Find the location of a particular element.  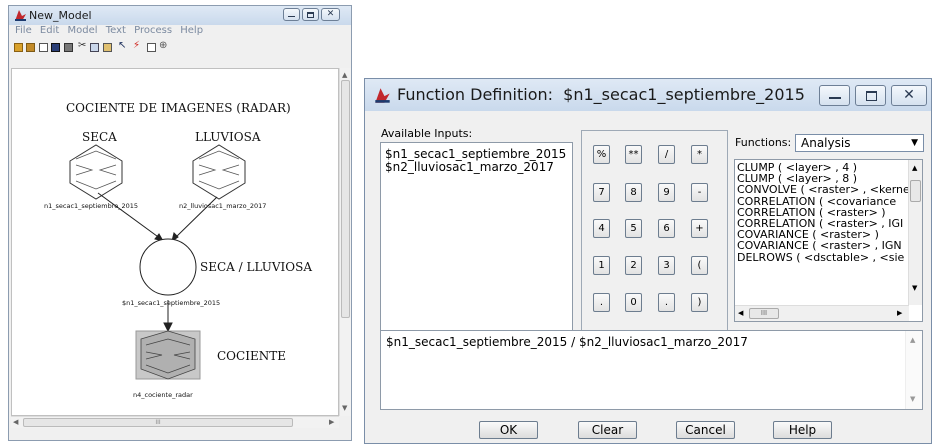

key-minus: - is located at coordinates (699, 192).